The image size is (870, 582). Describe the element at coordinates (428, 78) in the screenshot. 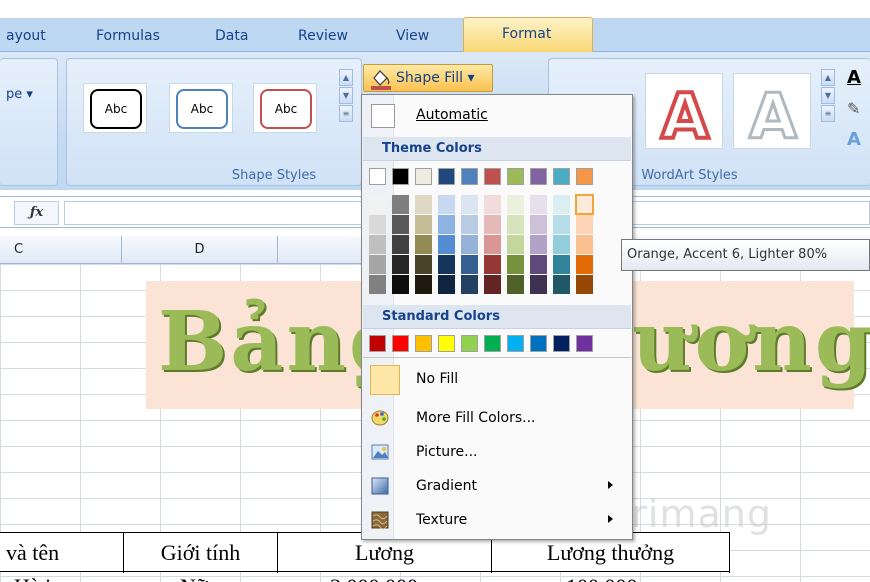

I see `shape-fill-button: Shape Fill ▾` at that location.